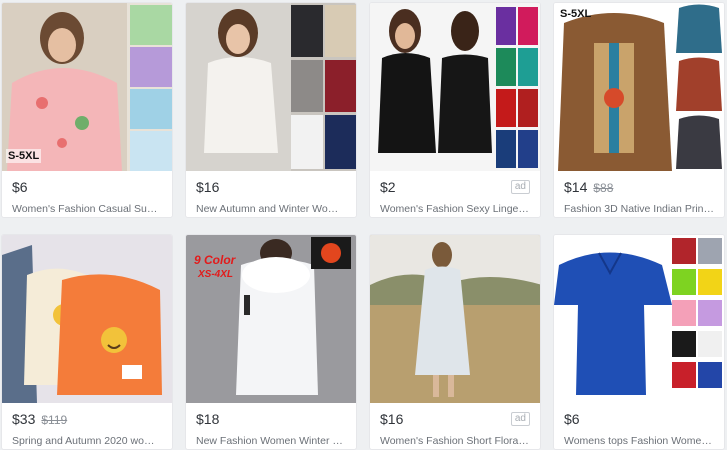  I want to click on product-title: Fashion 3D Native Indian Print Hoodie, so click(639, 209).